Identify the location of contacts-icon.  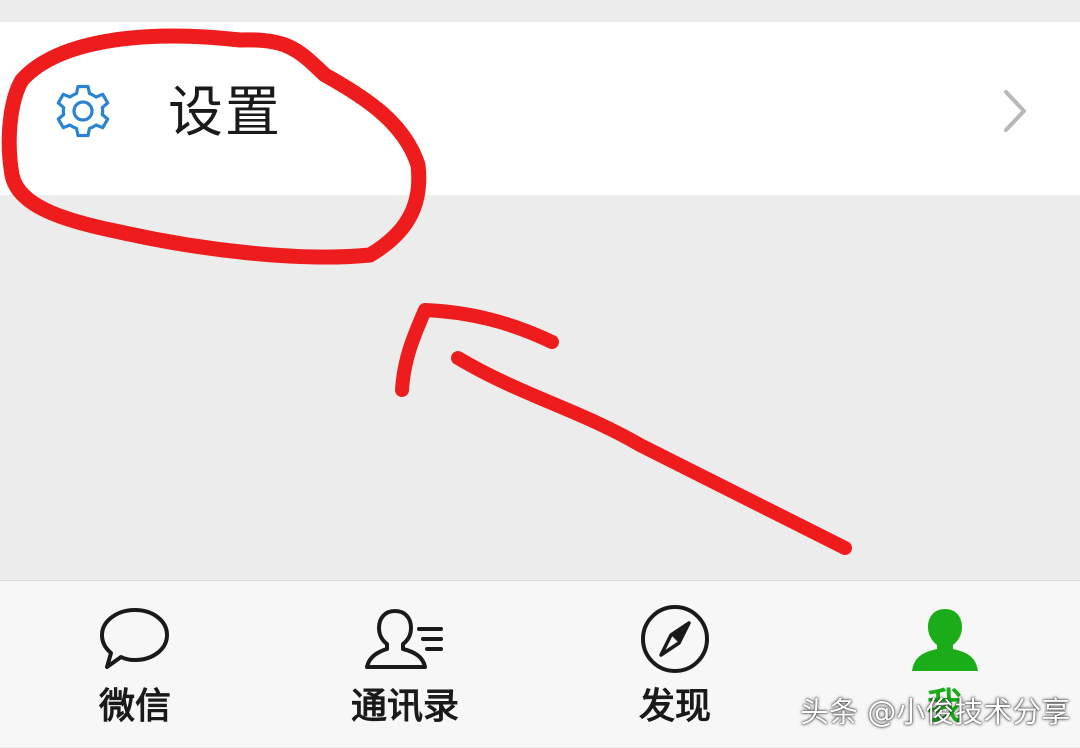
(404, 639).